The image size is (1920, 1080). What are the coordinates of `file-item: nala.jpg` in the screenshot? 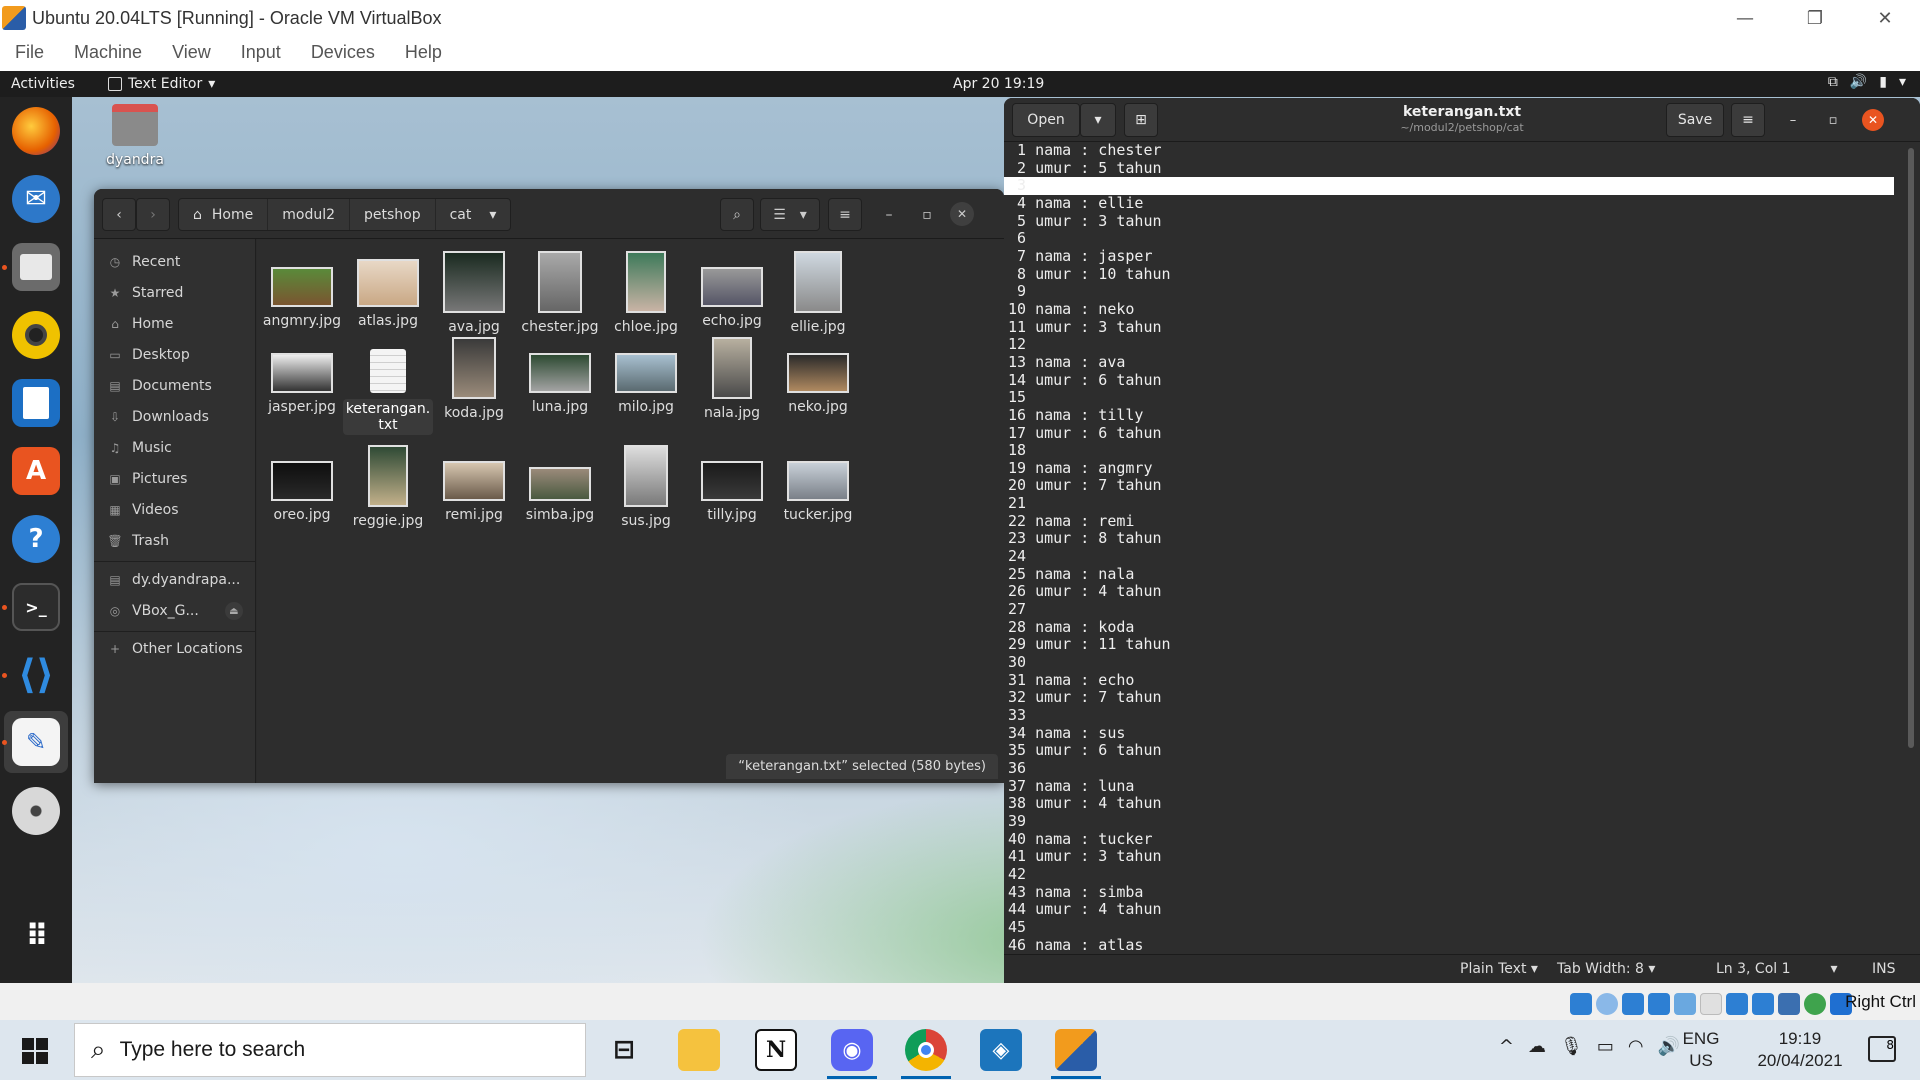 It's located at (732, 379).